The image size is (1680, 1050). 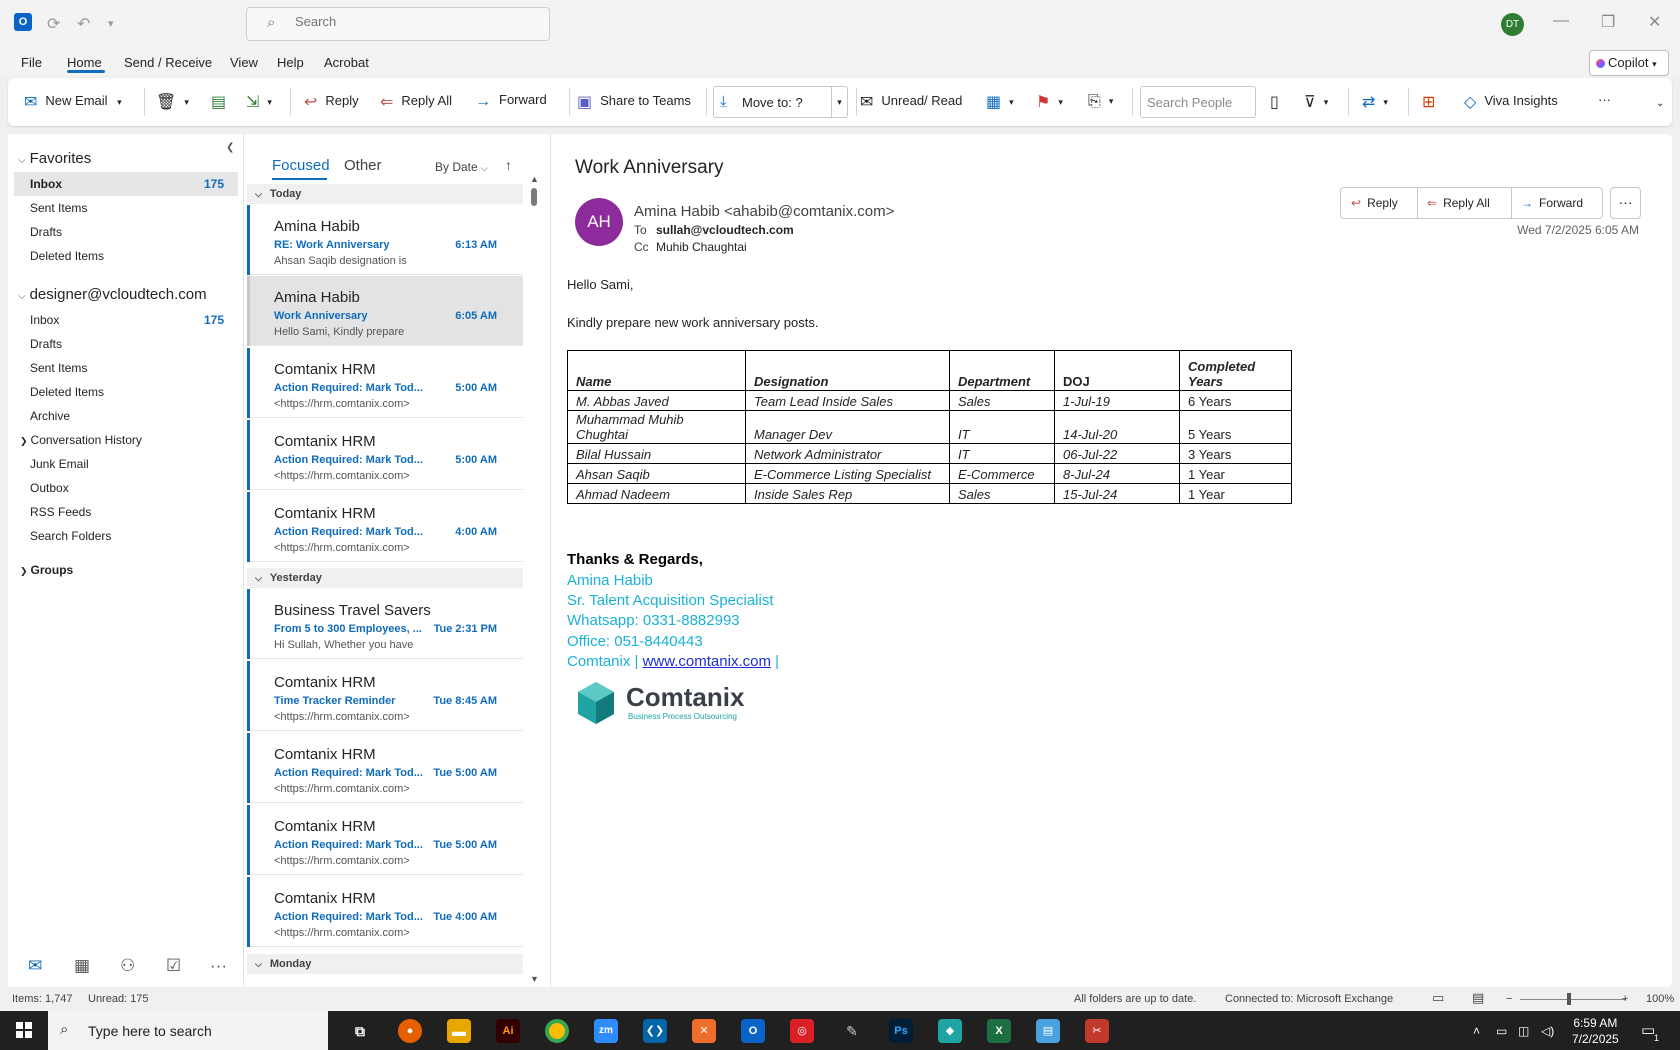 I want to click on viva-insights-button: ◇ Viva Insights, so click(x=1511, y=102).